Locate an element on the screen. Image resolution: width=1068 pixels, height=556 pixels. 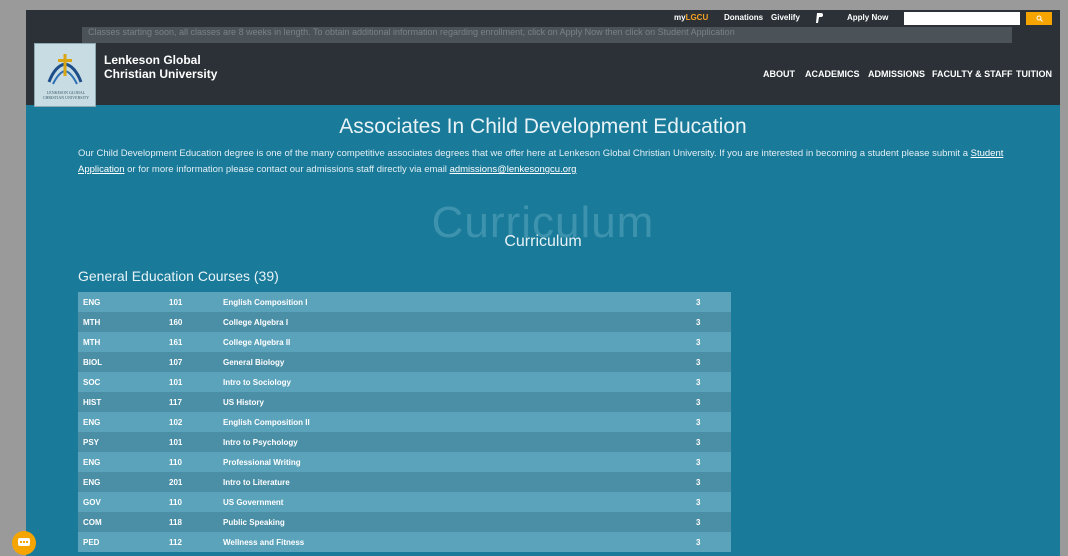
course-title: US History is located at coordinates (454, 402).